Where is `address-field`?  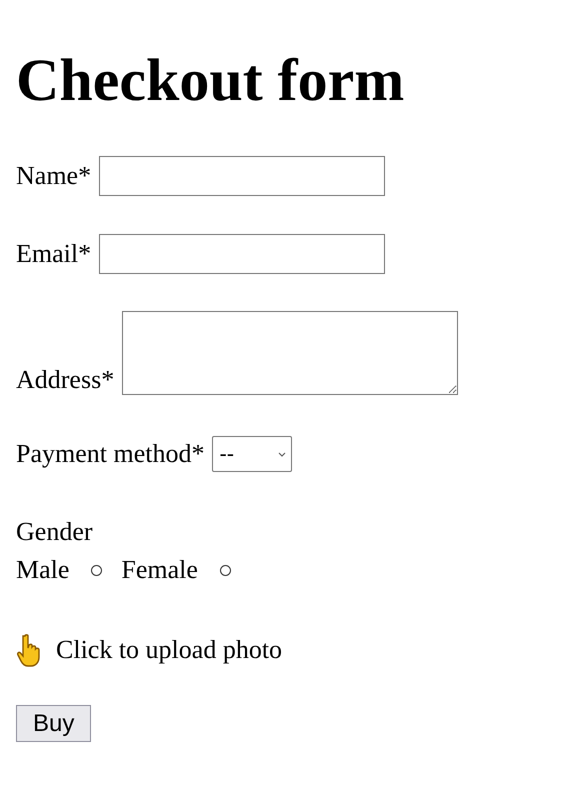 address-field is located at coordinates (290, 353).